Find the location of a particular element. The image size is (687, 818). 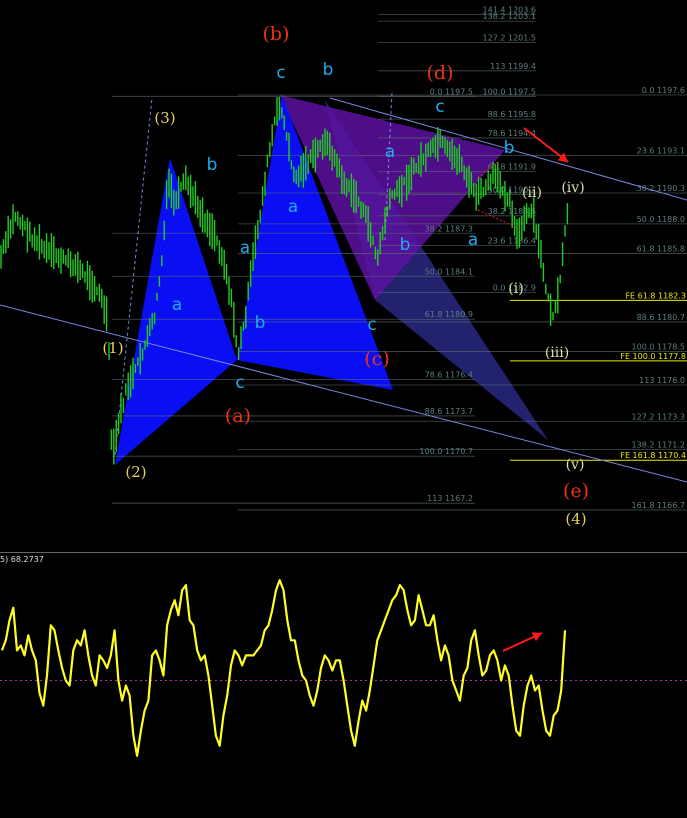

fib-level-label: 113 1167.2 is located at coordinates (450, 498).